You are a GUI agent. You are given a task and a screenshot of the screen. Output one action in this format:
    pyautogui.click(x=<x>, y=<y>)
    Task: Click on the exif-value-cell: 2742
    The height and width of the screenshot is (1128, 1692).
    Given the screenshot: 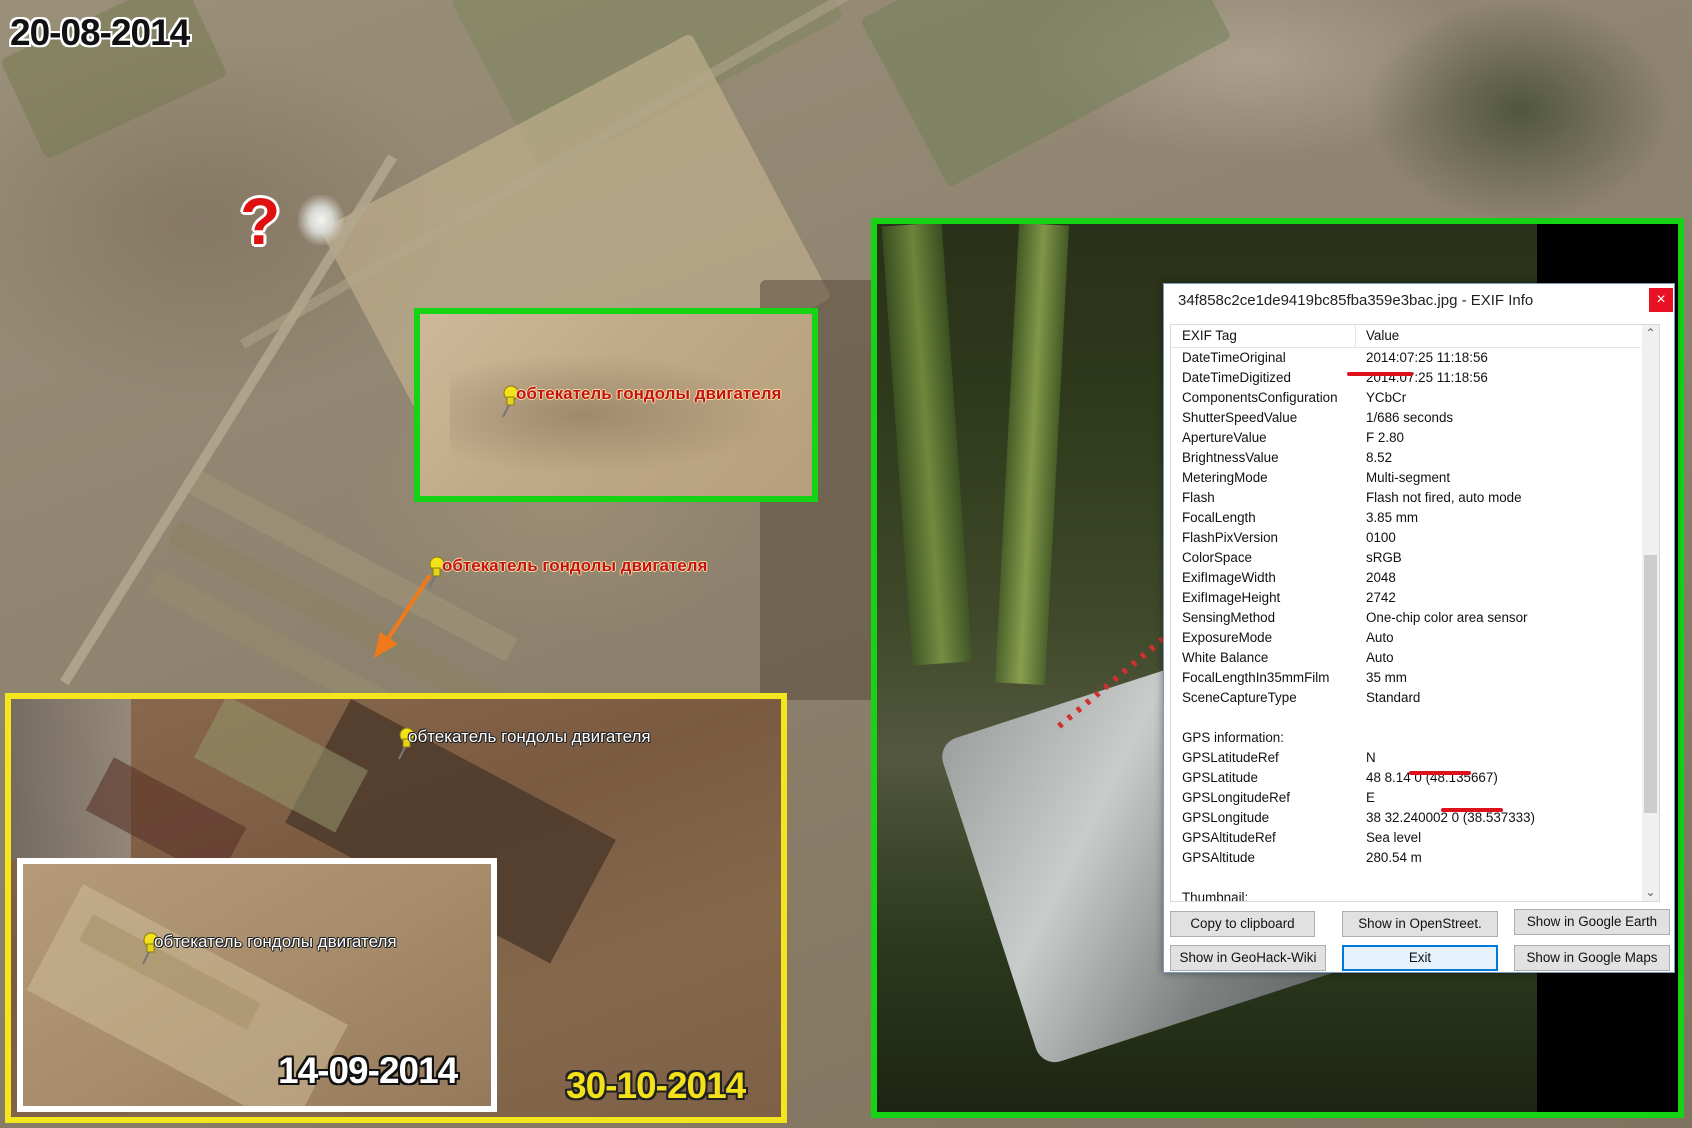 What is the action you would take?
    pyautogui.click(x=1381, y=597)
    